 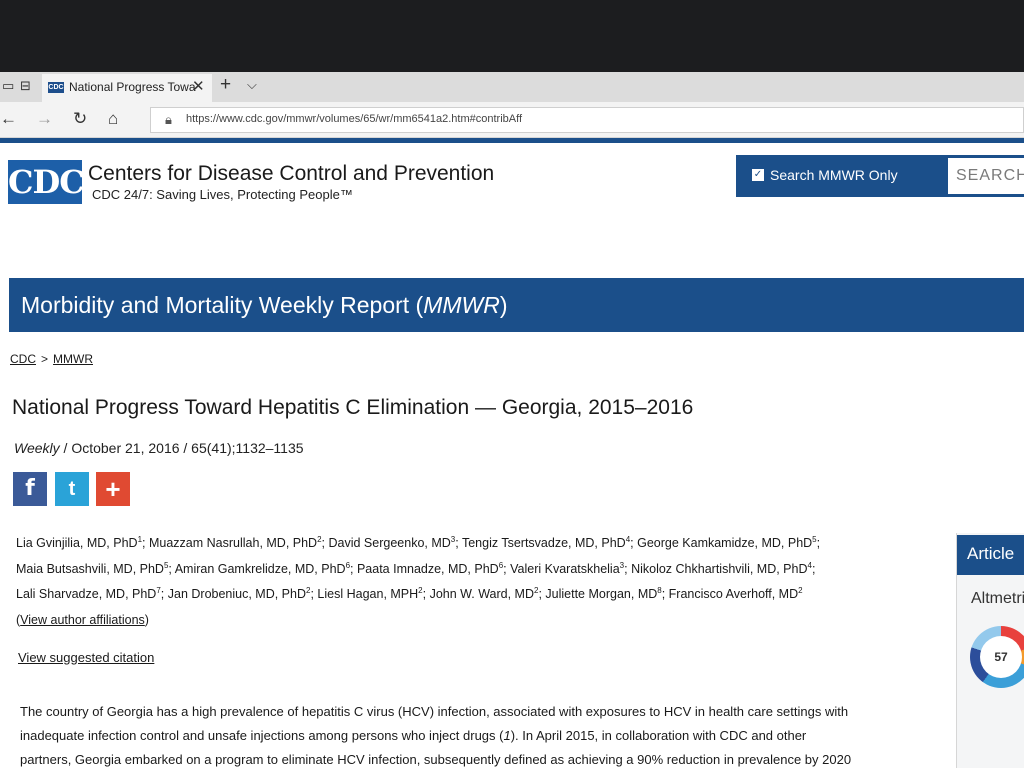 I want to click on author: Valeri Kvaratskhelia, so click(x=565, y=568).